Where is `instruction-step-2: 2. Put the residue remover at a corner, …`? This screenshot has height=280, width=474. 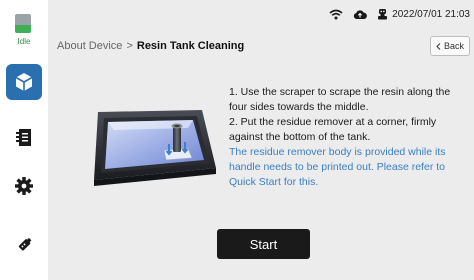
instruction-step-2: 2. Put the residue remover at a corner, … is located at coordinates (333, 129).